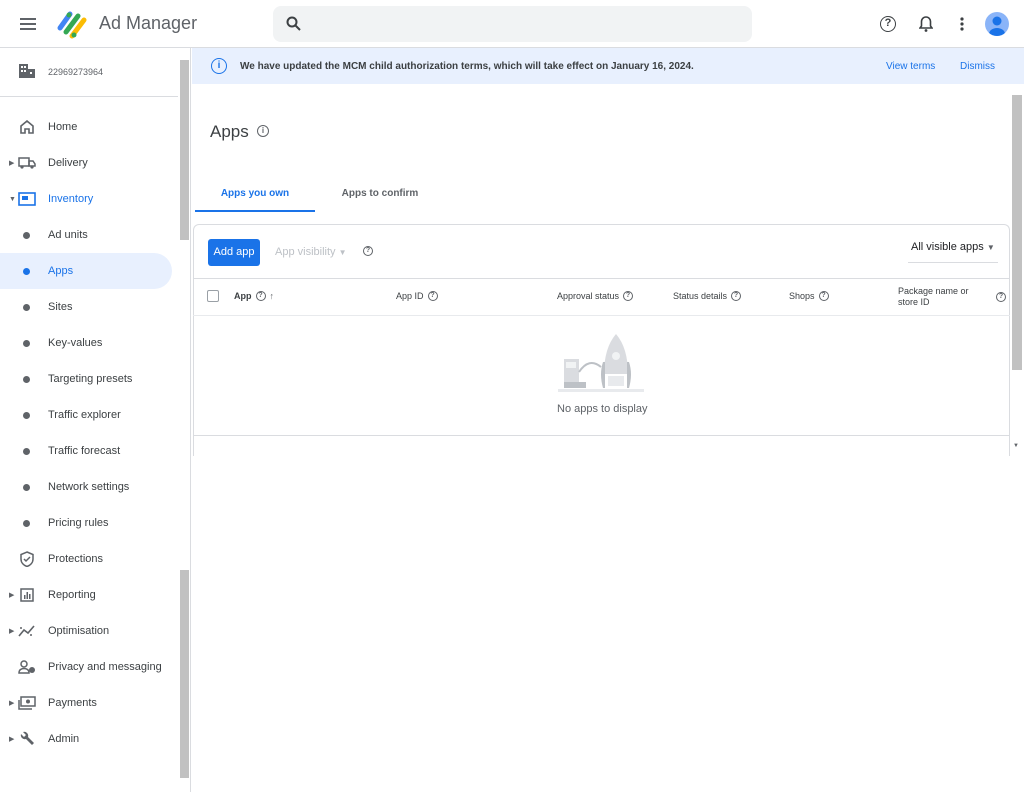  I want to click on inventory-icon, so click(27, 199).